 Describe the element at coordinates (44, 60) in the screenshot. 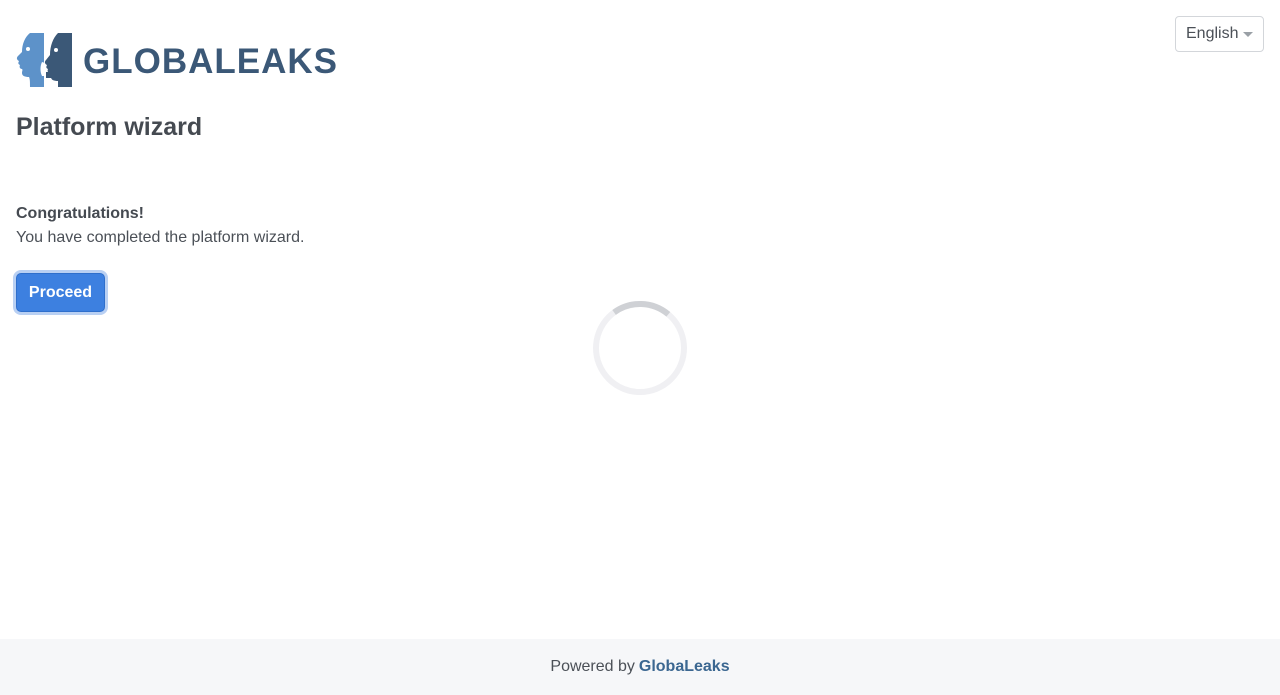

I see `globaleaks-faces-icon` at that location.